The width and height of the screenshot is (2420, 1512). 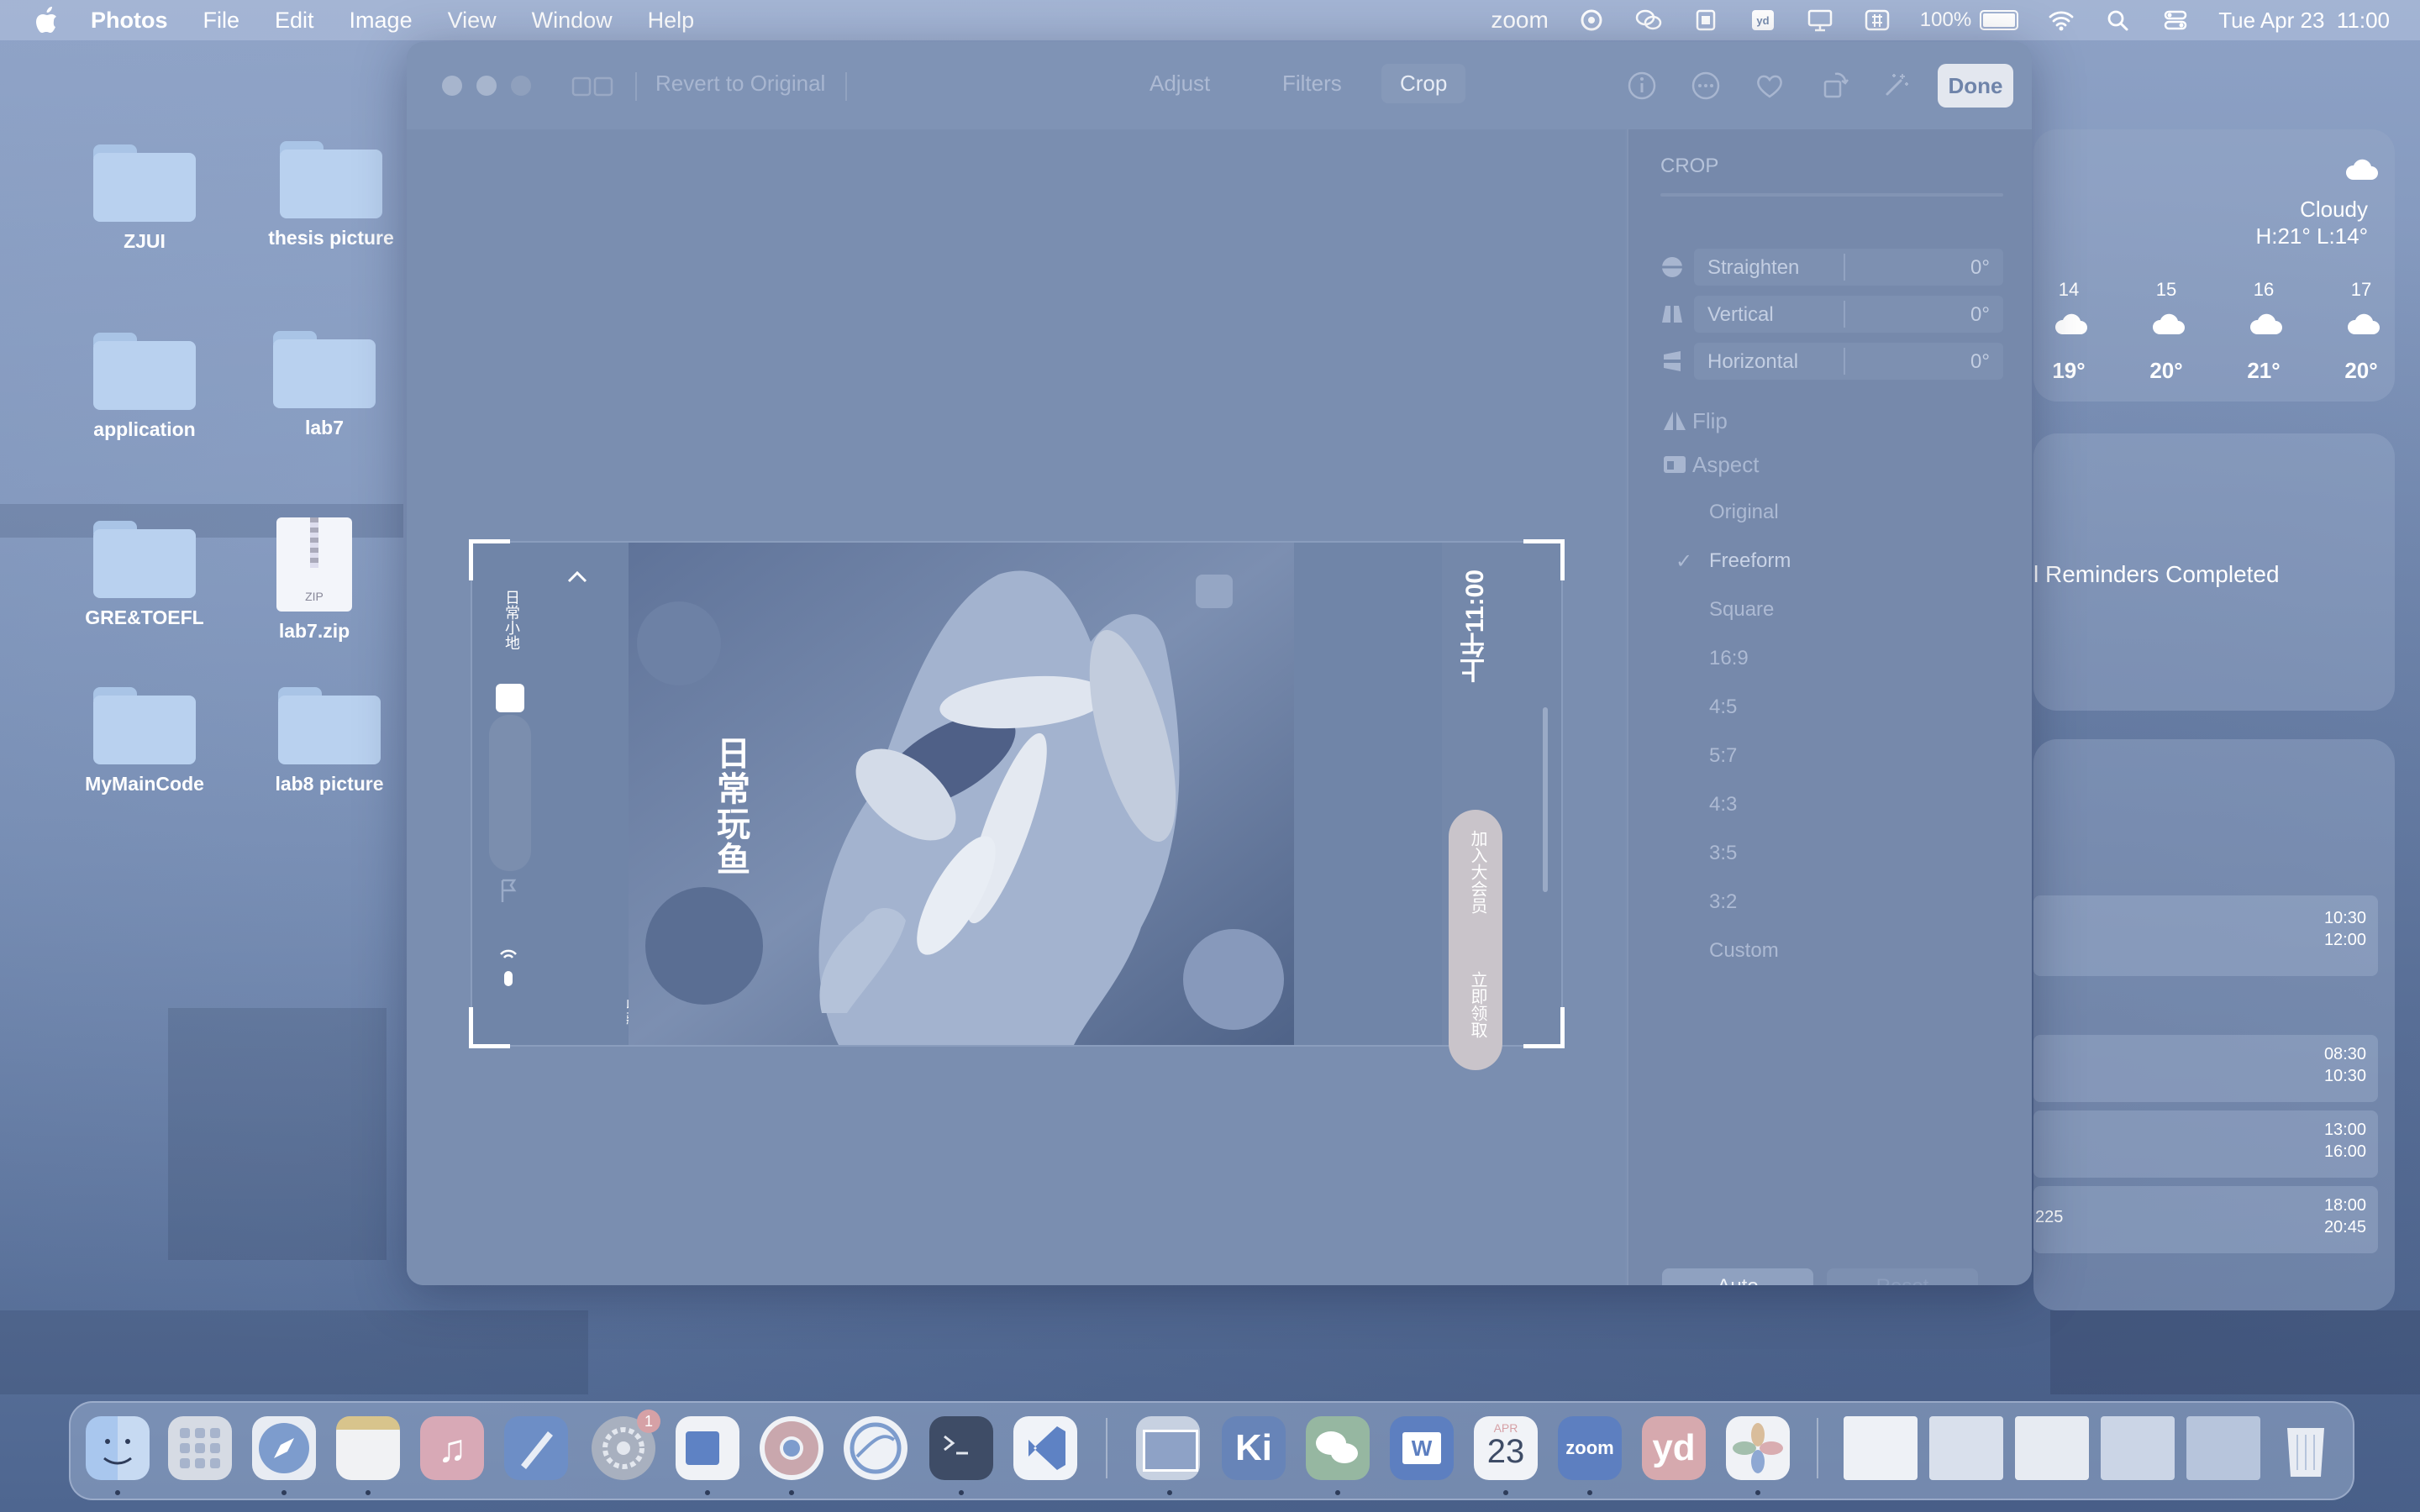 What do you see at coordinates (1769, 85) in the screenshot?
I see `favorite-heart-icon` at bounding box center [1769, 85].